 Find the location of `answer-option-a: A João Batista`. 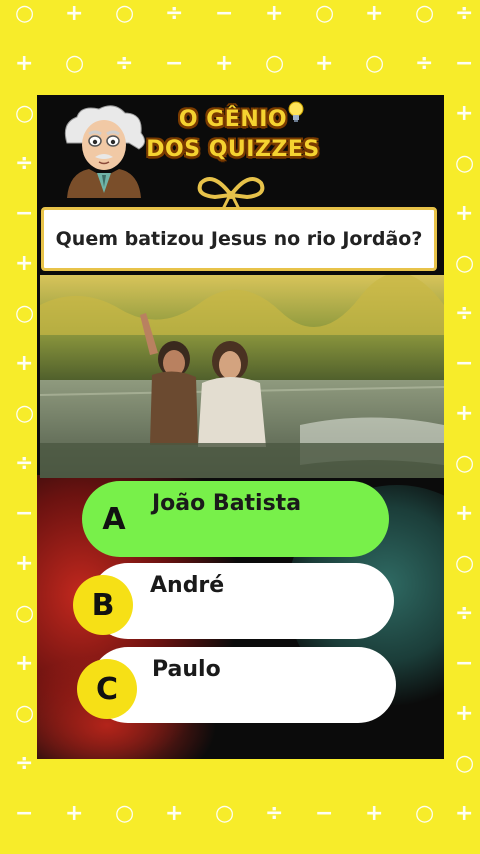

answer-option-a: A João Batista is located at coordinates (235, 519).